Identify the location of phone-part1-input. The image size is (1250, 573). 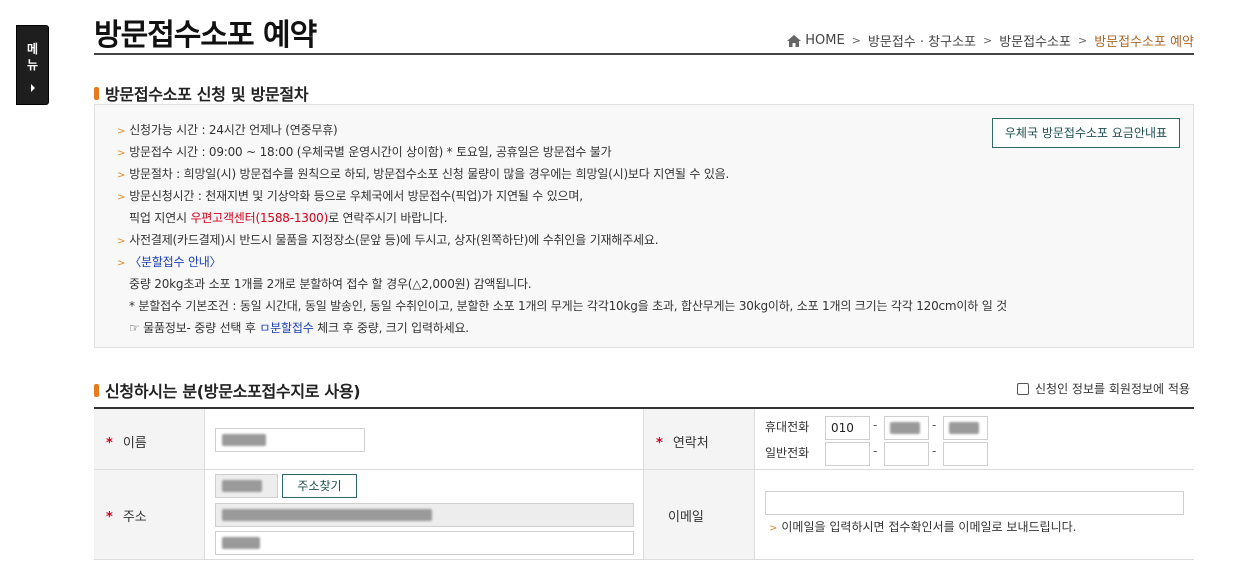
(847, 454).